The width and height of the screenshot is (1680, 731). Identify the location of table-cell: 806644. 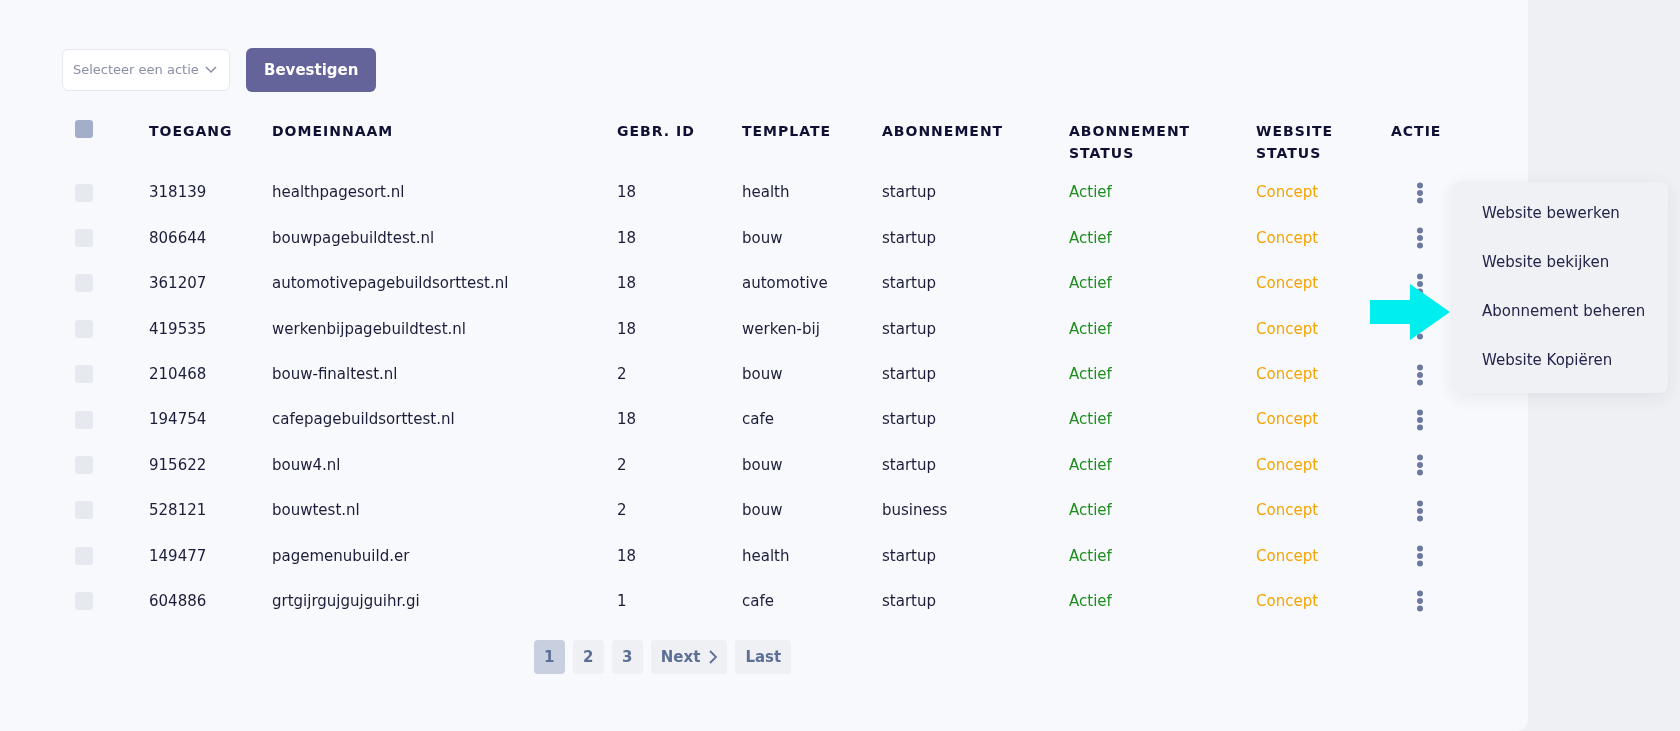
(178, 237).